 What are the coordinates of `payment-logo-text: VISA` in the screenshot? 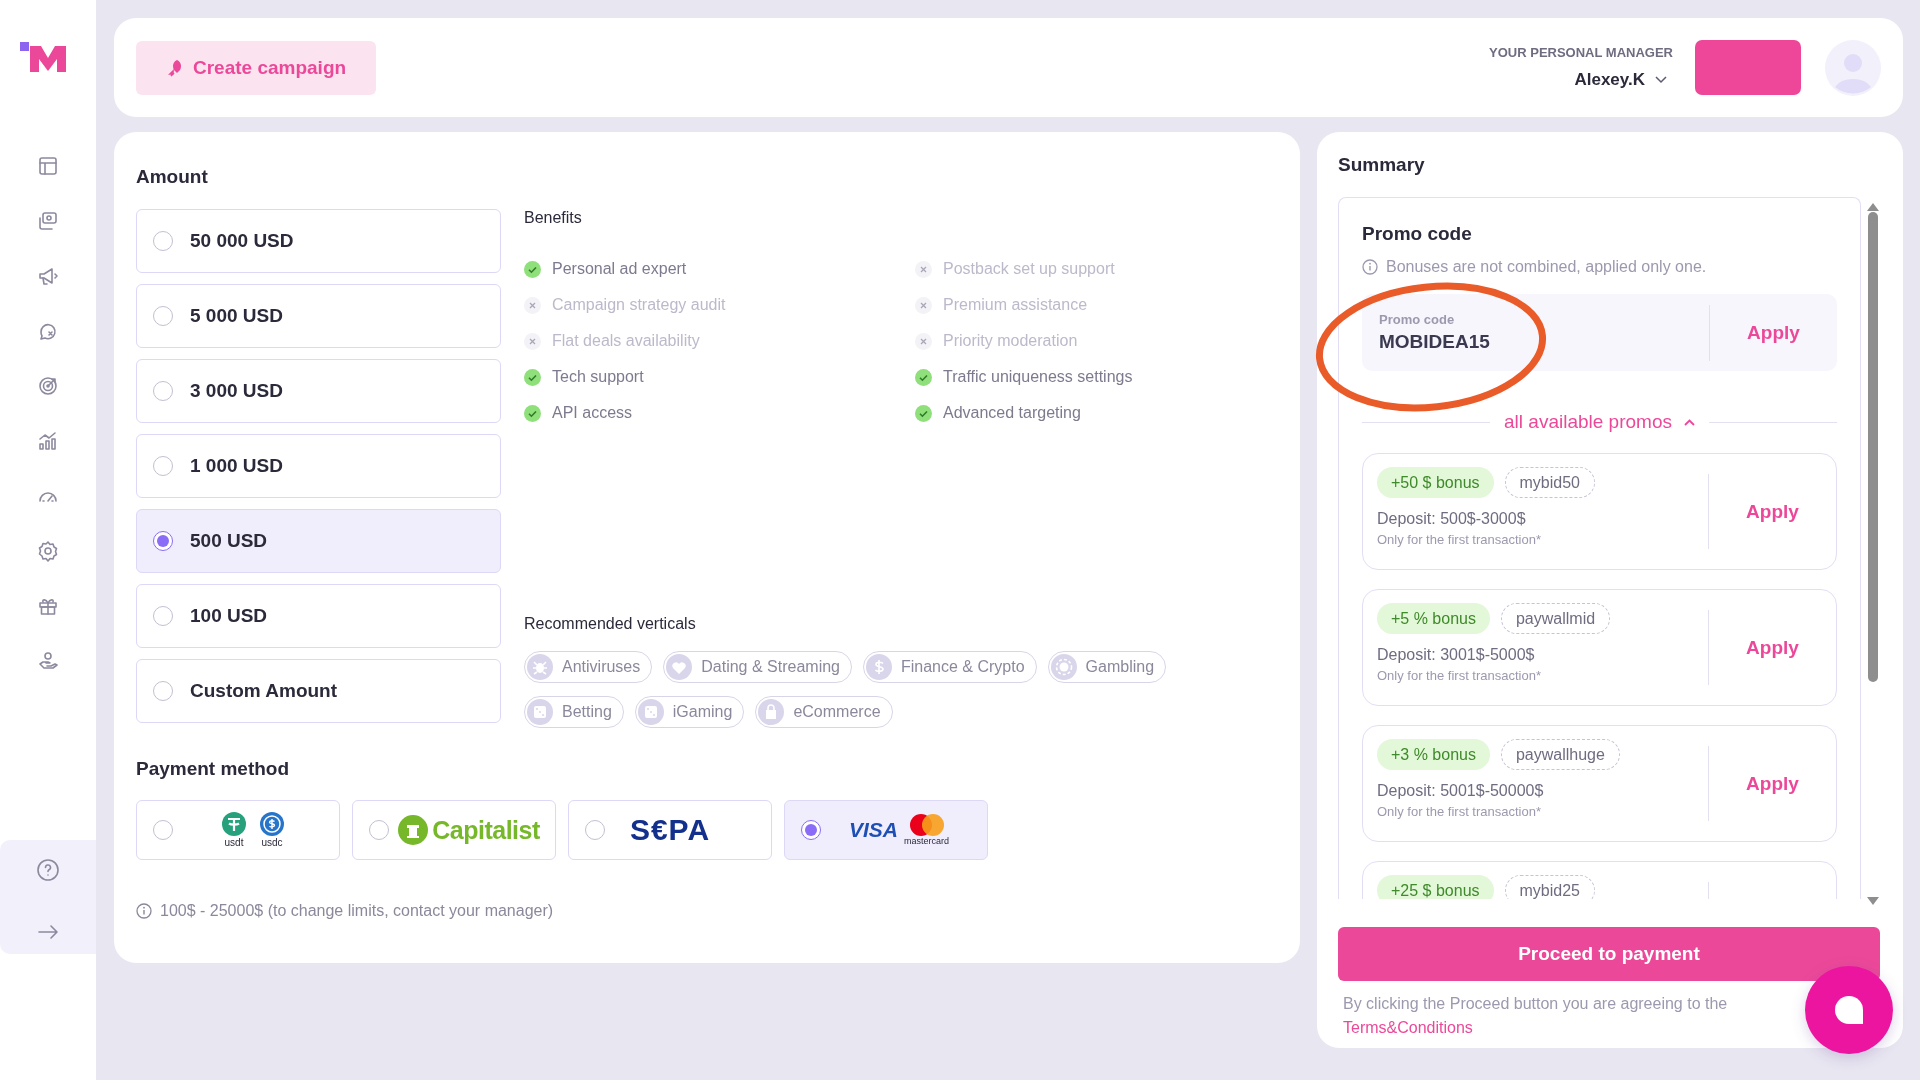 It's located at (873, 830).